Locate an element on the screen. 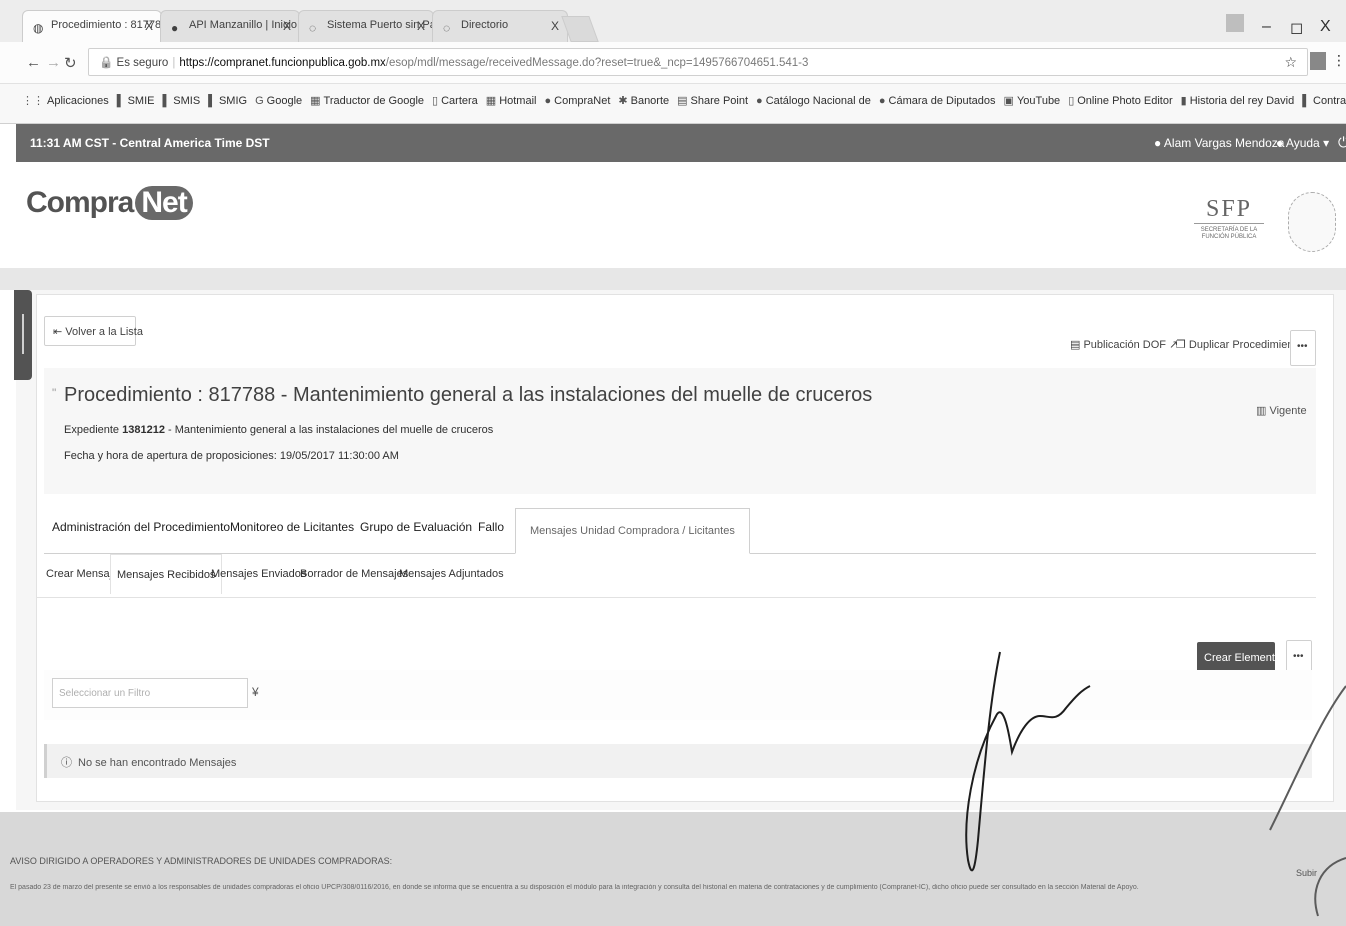 This screenshot has height=926, width=1346. help-menu: ● Ayuda ▾ is located at coordinates (1302, 143).